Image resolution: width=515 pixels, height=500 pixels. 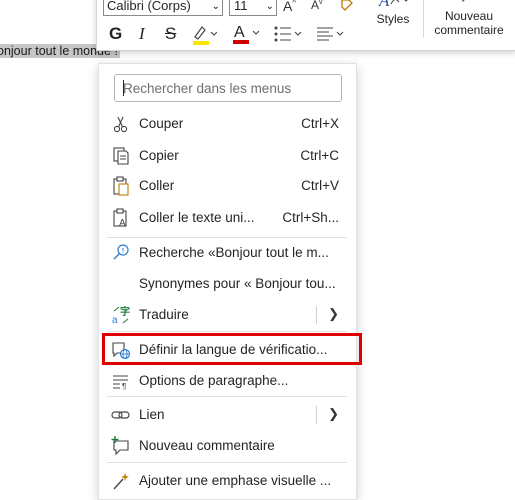 I want to click on styles-button: A Styles, so click(x=393, y=17).